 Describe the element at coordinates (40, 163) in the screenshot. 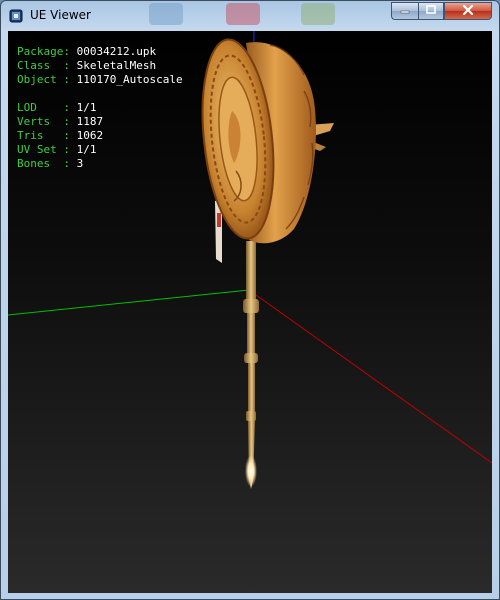

I see `info-label: Bones` at that location.